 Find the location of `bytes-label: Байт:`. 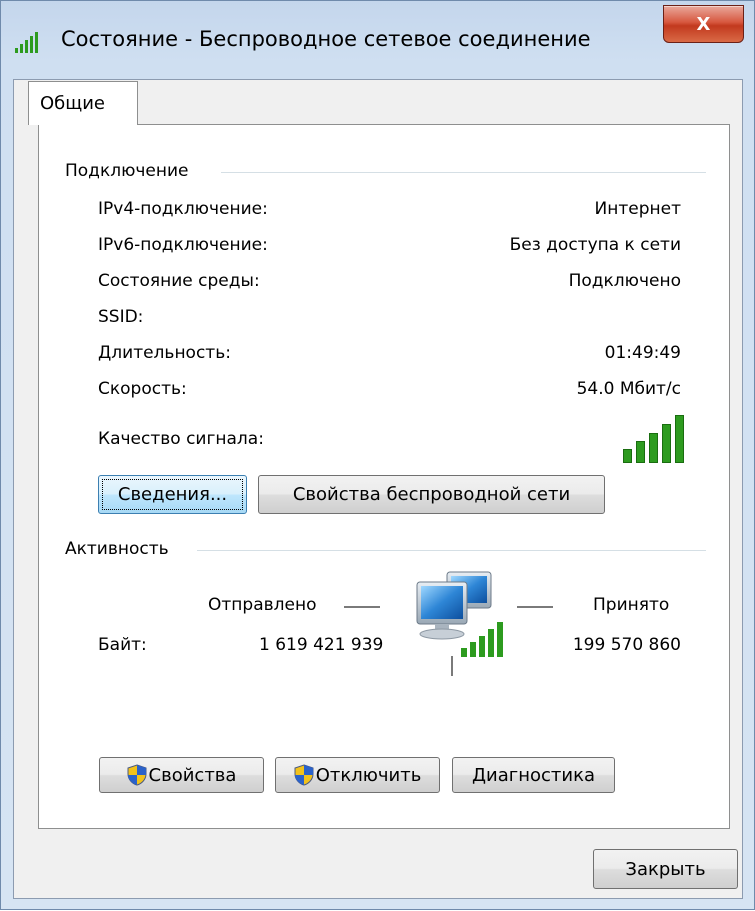

bytes-label: Байт: is located at coordinates (122, 645).